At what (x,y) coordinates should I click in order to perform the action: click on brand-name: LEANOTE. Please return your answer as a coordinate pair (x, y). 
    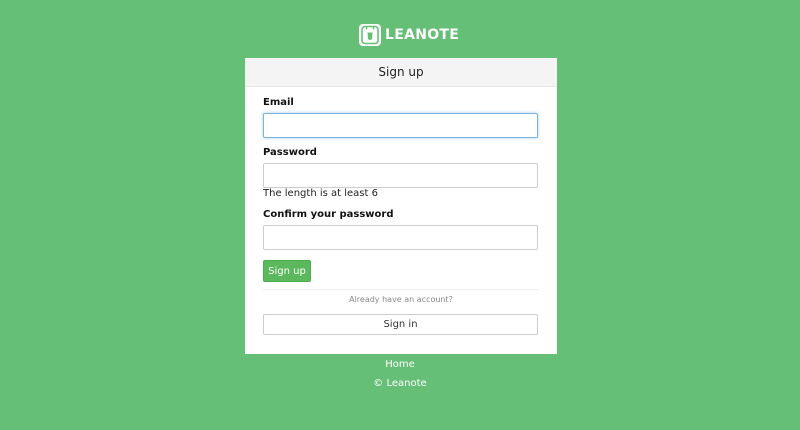
    Looking at the image, I should click on (422, 35).